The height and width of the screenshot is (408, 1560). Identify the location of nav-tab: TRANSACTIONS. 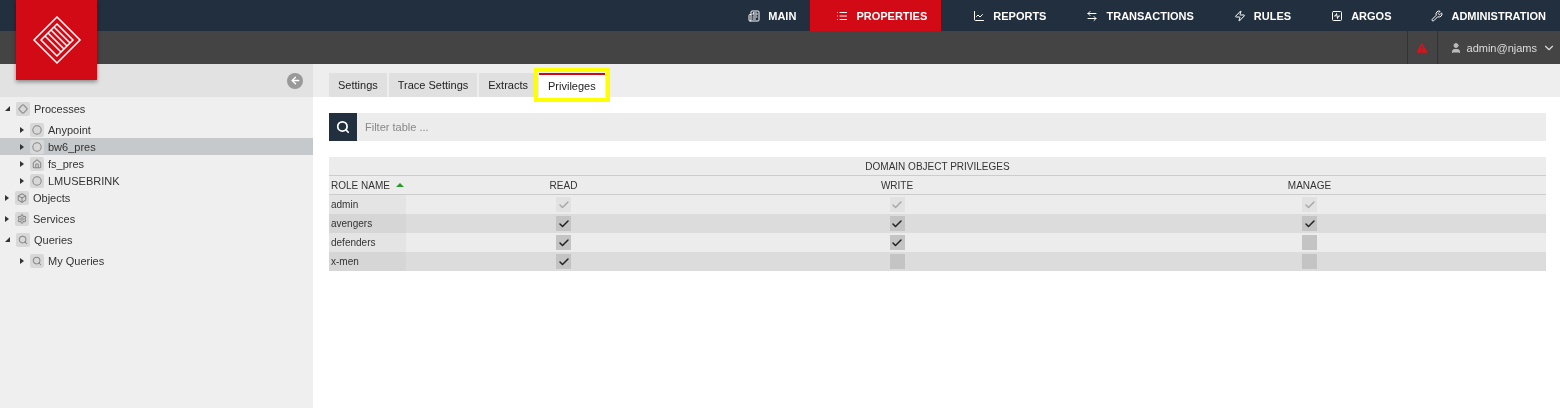
(1134, 15).